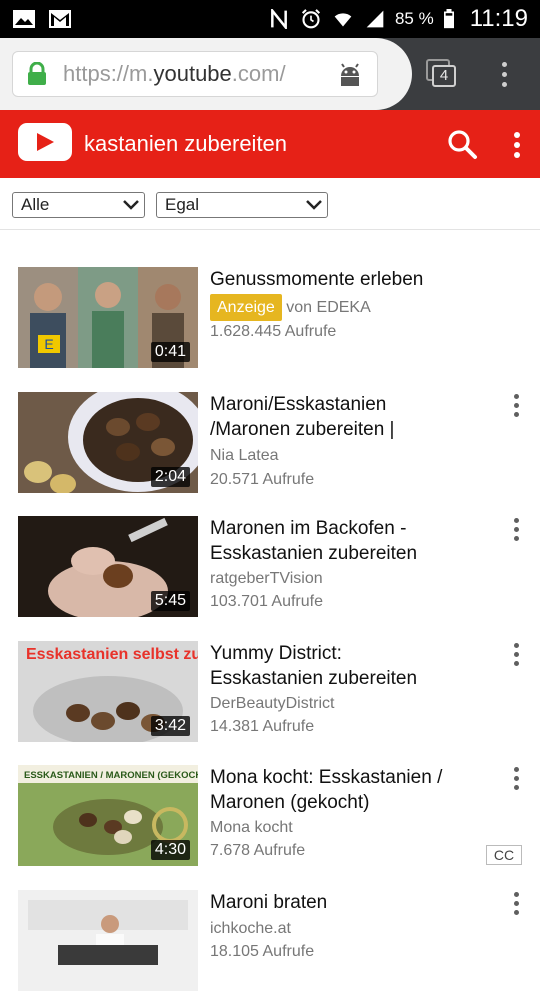  What do you see at coordinates (335, 279) in the screenshot?
I see `video-title: Genussmomente erleben` at bounding box center [335, 279].